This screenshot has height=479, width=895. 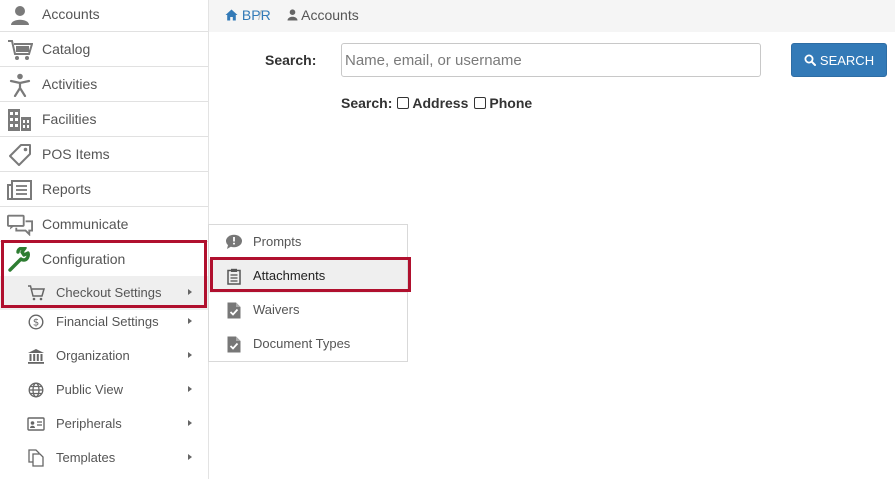 What do you see at coordinates (810, 60) in the screenshot?
I see `search-icon` at bounding box center [810, 60].